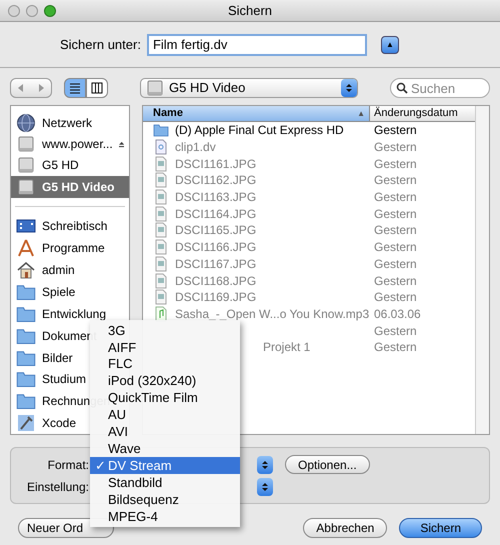 This screenshot has height=545, width=500. I want to click on file-name: DSCI1168.JPG, so click(215, 281).